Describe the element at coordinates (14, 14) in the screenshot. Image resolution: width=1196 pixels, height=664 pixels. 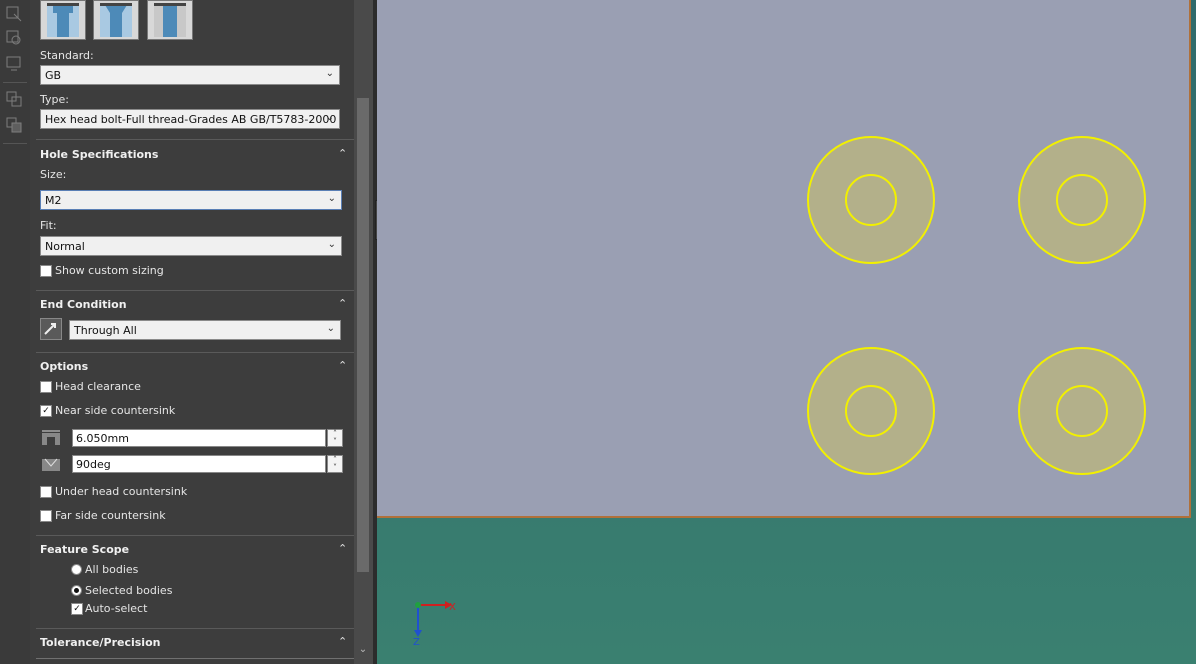
I see `edit-sketch-icon` at that location.